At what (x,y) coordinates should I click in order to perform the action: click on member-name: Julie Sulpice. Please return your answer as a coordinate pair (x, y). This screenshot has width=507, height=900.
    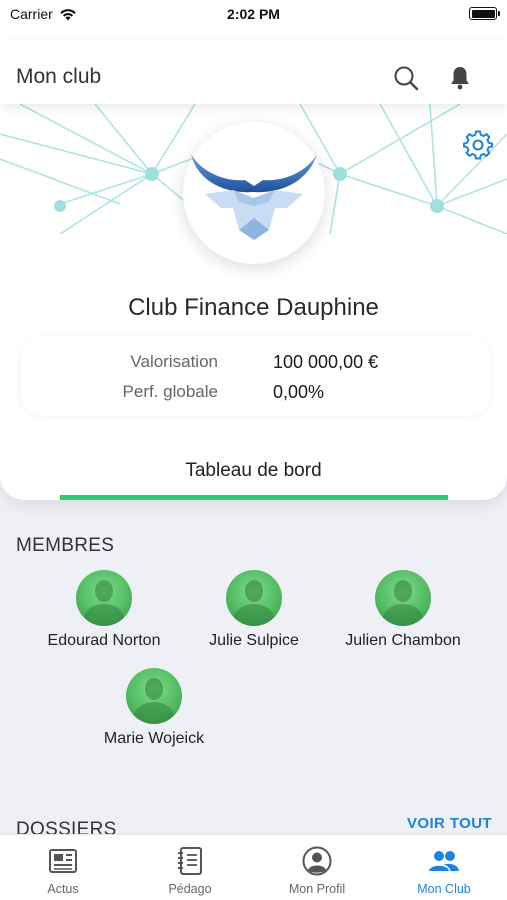
    Looking at the image, I should click on (254, 640).